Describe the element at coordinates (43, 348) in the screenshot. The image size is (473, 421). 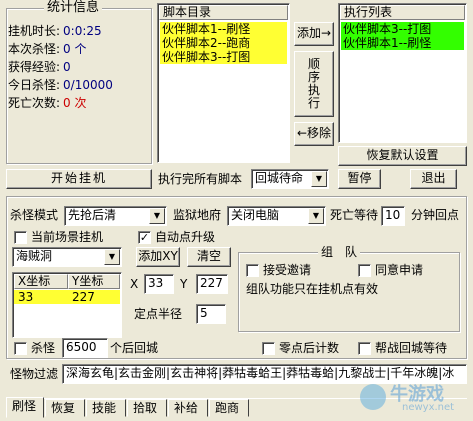
I see `kill-count-label: 杀怪` at that location.